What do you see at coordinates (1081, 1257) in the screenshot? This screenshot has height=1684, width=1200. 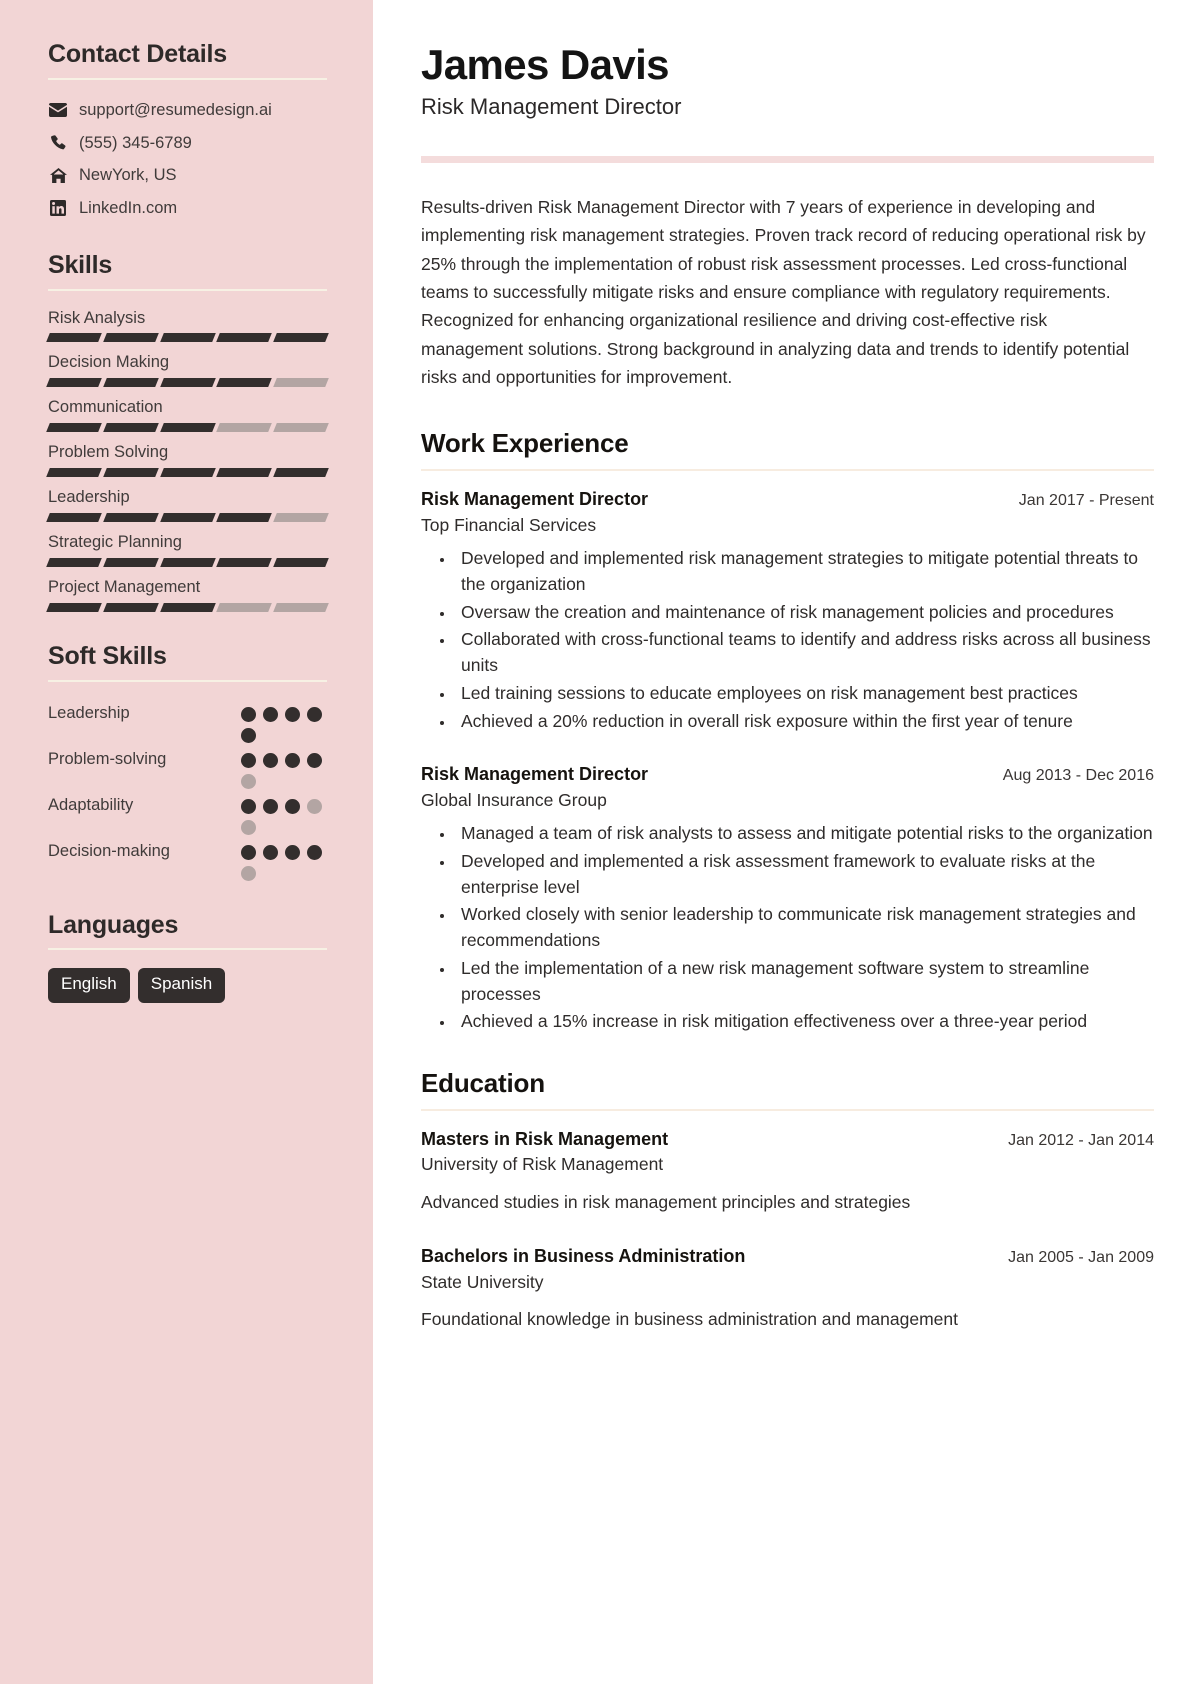 I see `degree-date-range: Jan 2005 - Jan 2009` at bounding box center [1081, 1257].